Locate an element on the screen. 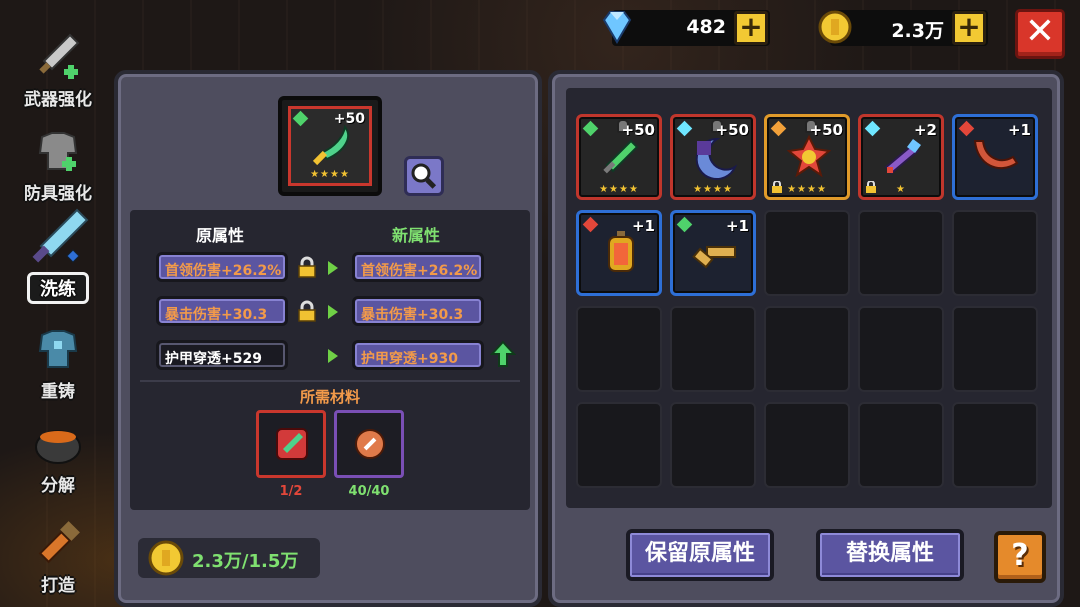 The image size is (1080, 607). sidebar-item-label: 重铸 is located at coordinates (58, 392).